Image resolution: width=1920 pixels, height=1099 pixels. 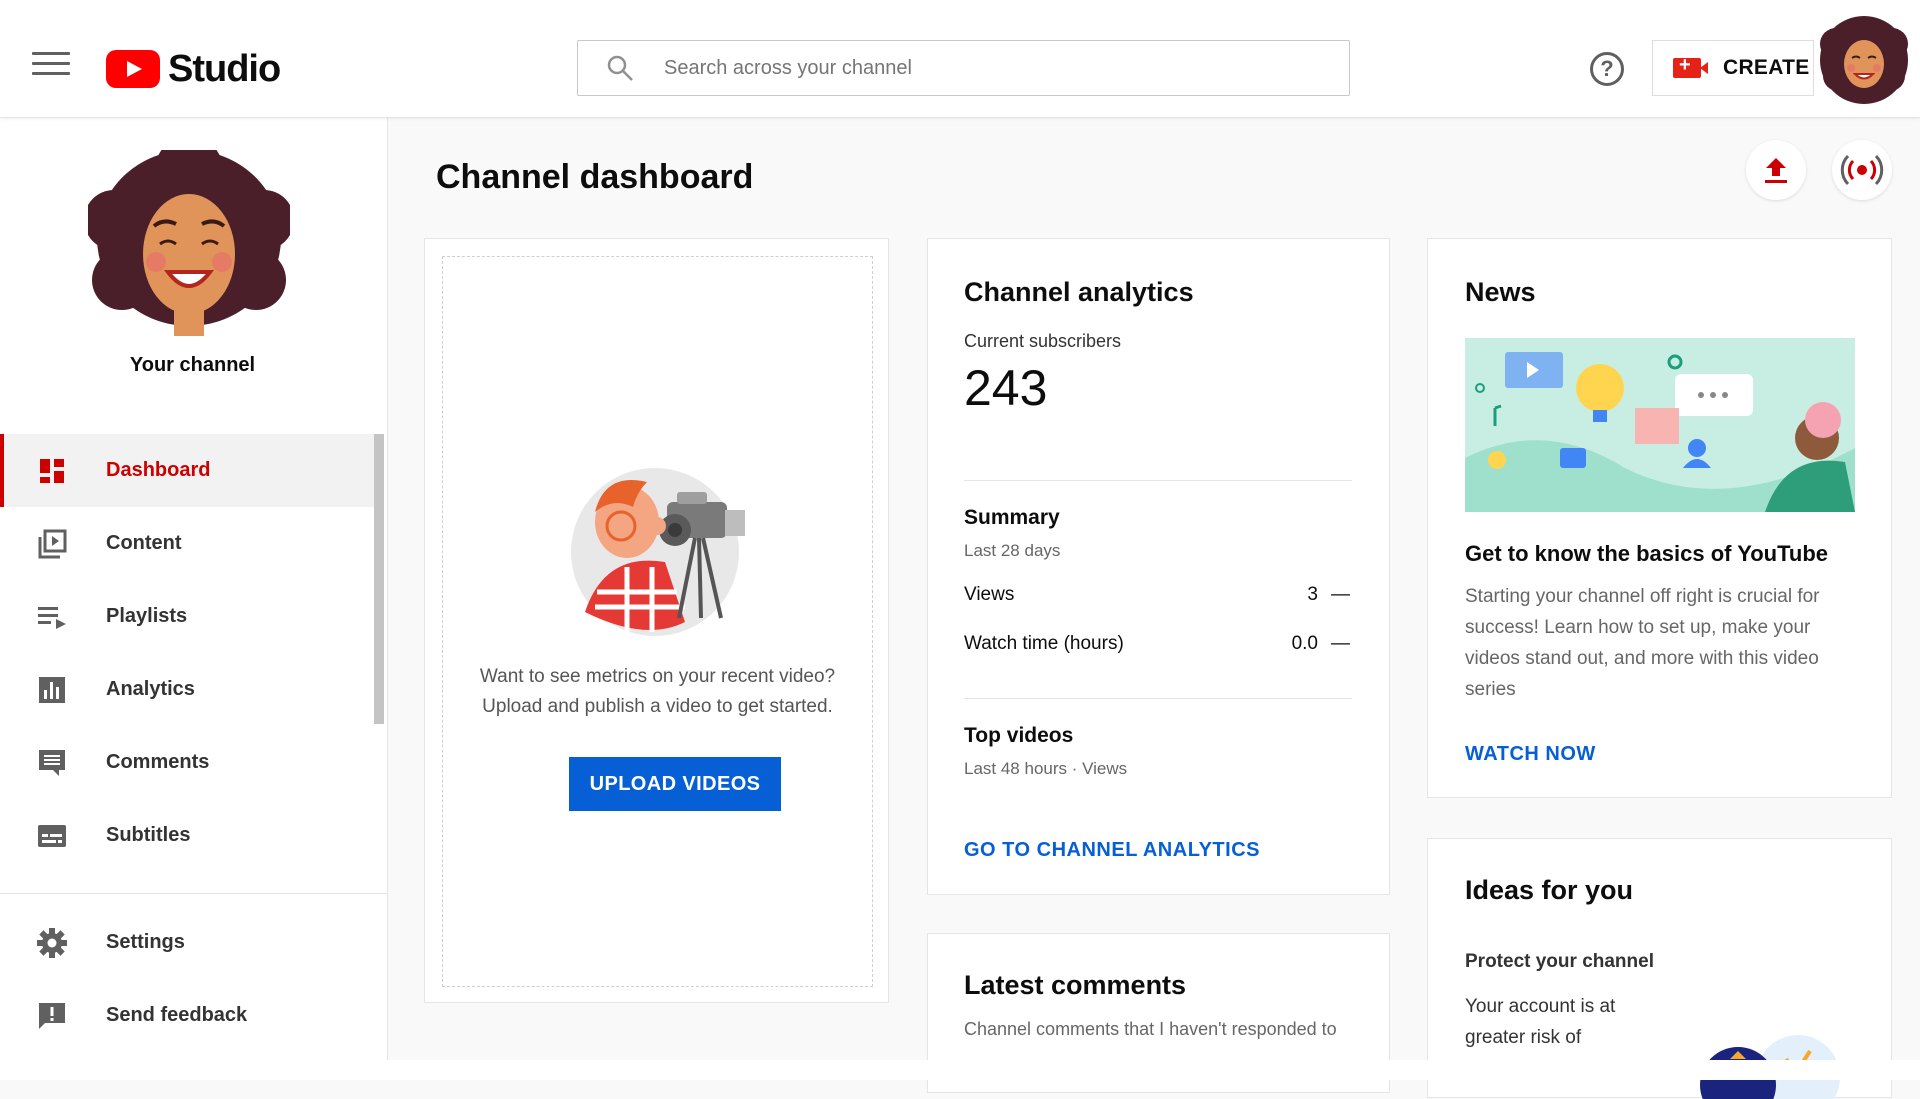 I want to click on sidebar-item-content: Content, so click(x=187, y=543).